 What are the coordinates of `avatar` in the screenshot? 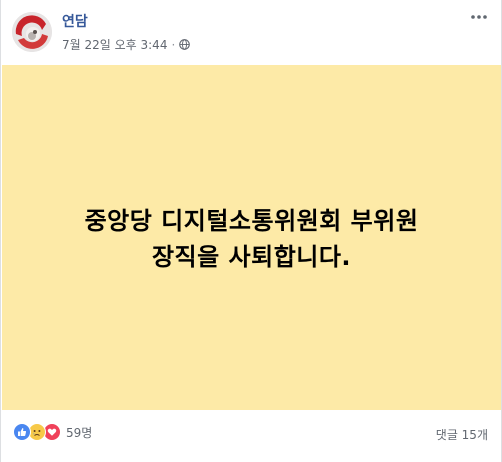 It's located at (32, 32).